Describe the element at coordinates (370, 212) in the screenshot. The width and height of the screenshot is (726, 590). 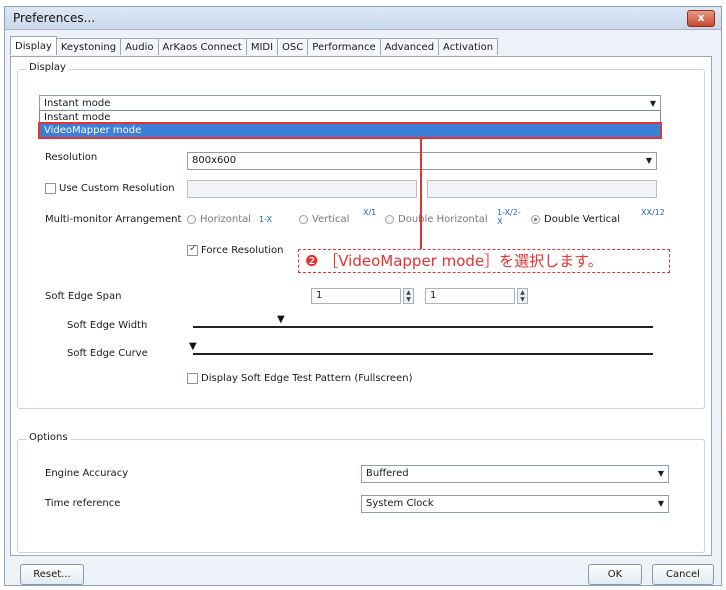
I see `vertical-layout-icon: X/1` at that location.